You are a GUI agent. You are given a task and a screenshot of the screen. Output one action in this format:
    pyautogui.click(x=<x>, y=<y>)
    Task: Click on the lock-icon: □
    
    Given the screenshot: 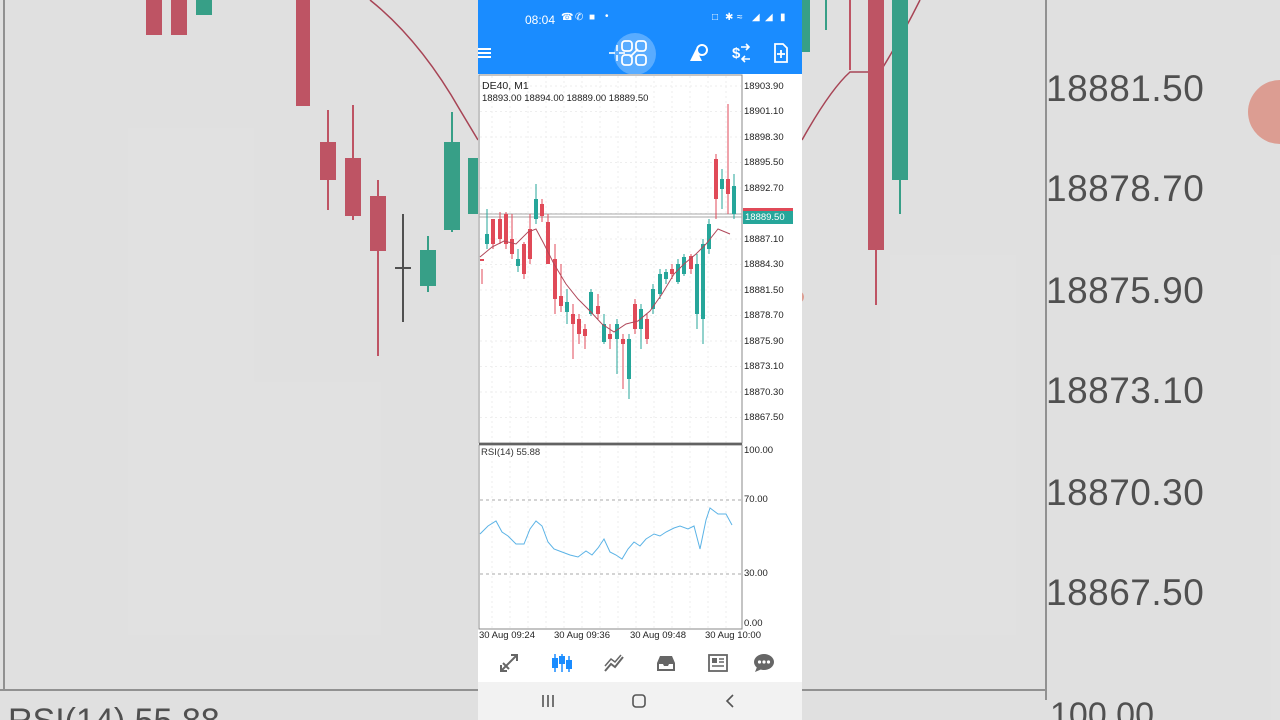 What is the action you would take?
    pyautogui.click(x=715, y=17)
    